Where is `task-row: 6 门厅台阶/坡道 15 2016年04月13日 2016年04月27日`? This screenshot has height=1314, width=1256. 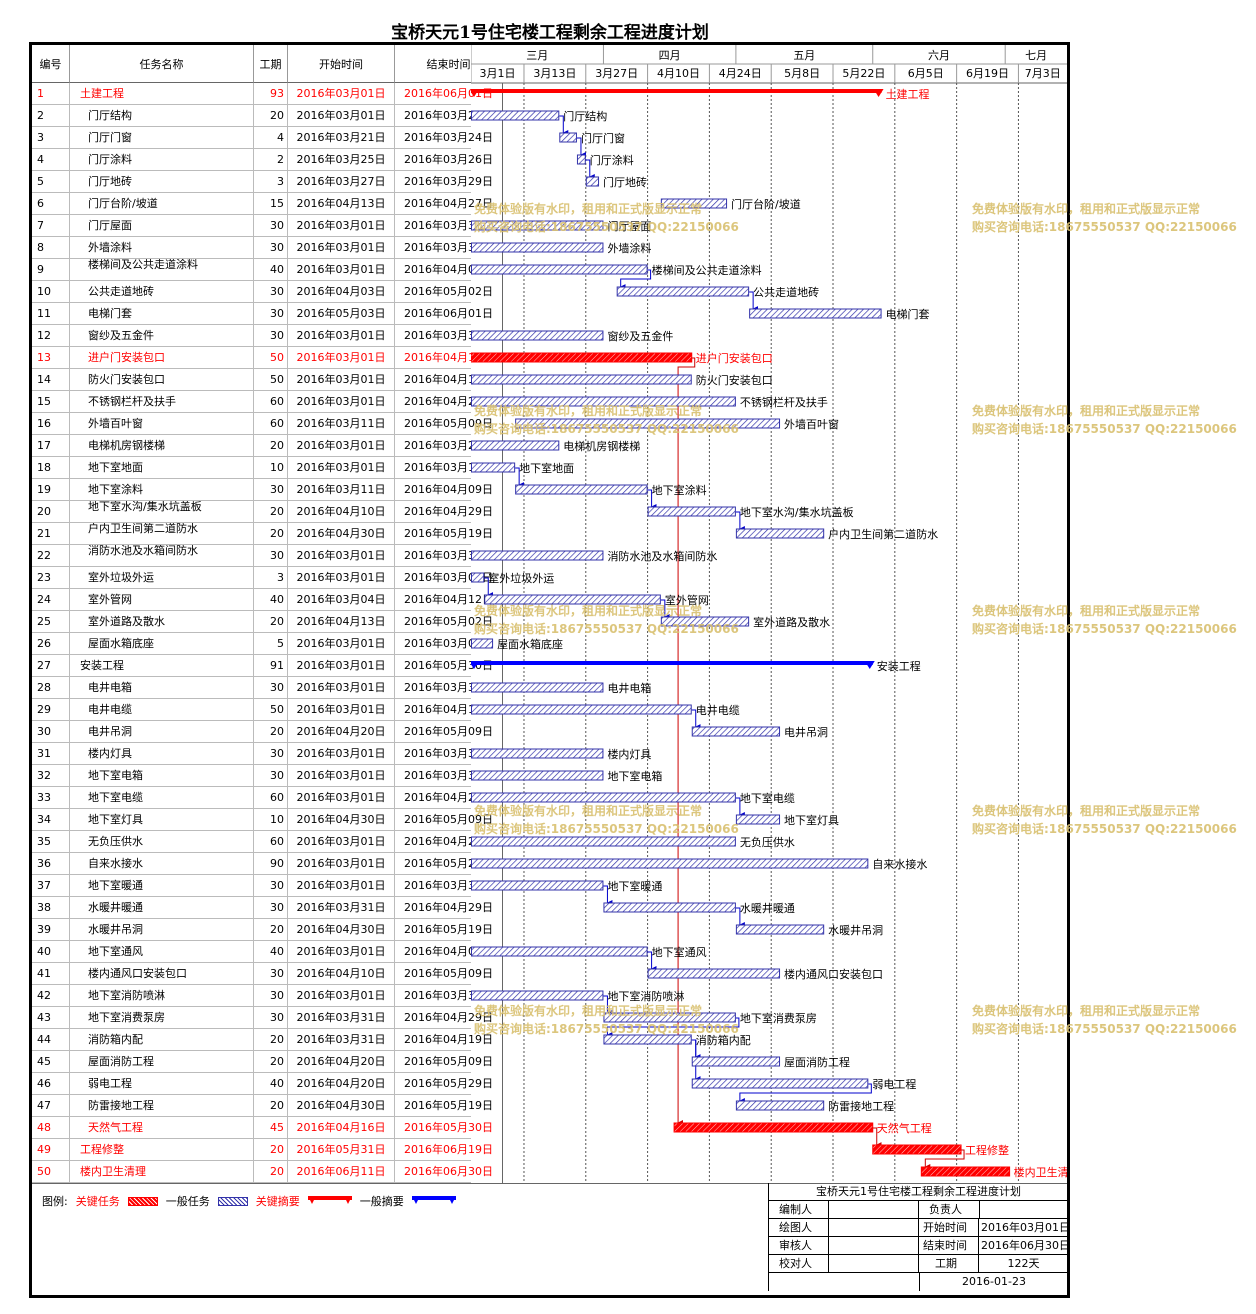 task-row: 6 门厅台阶/坡道 15 2016年04月13日 2016年04月27日 is located at coordinates (267, 204).